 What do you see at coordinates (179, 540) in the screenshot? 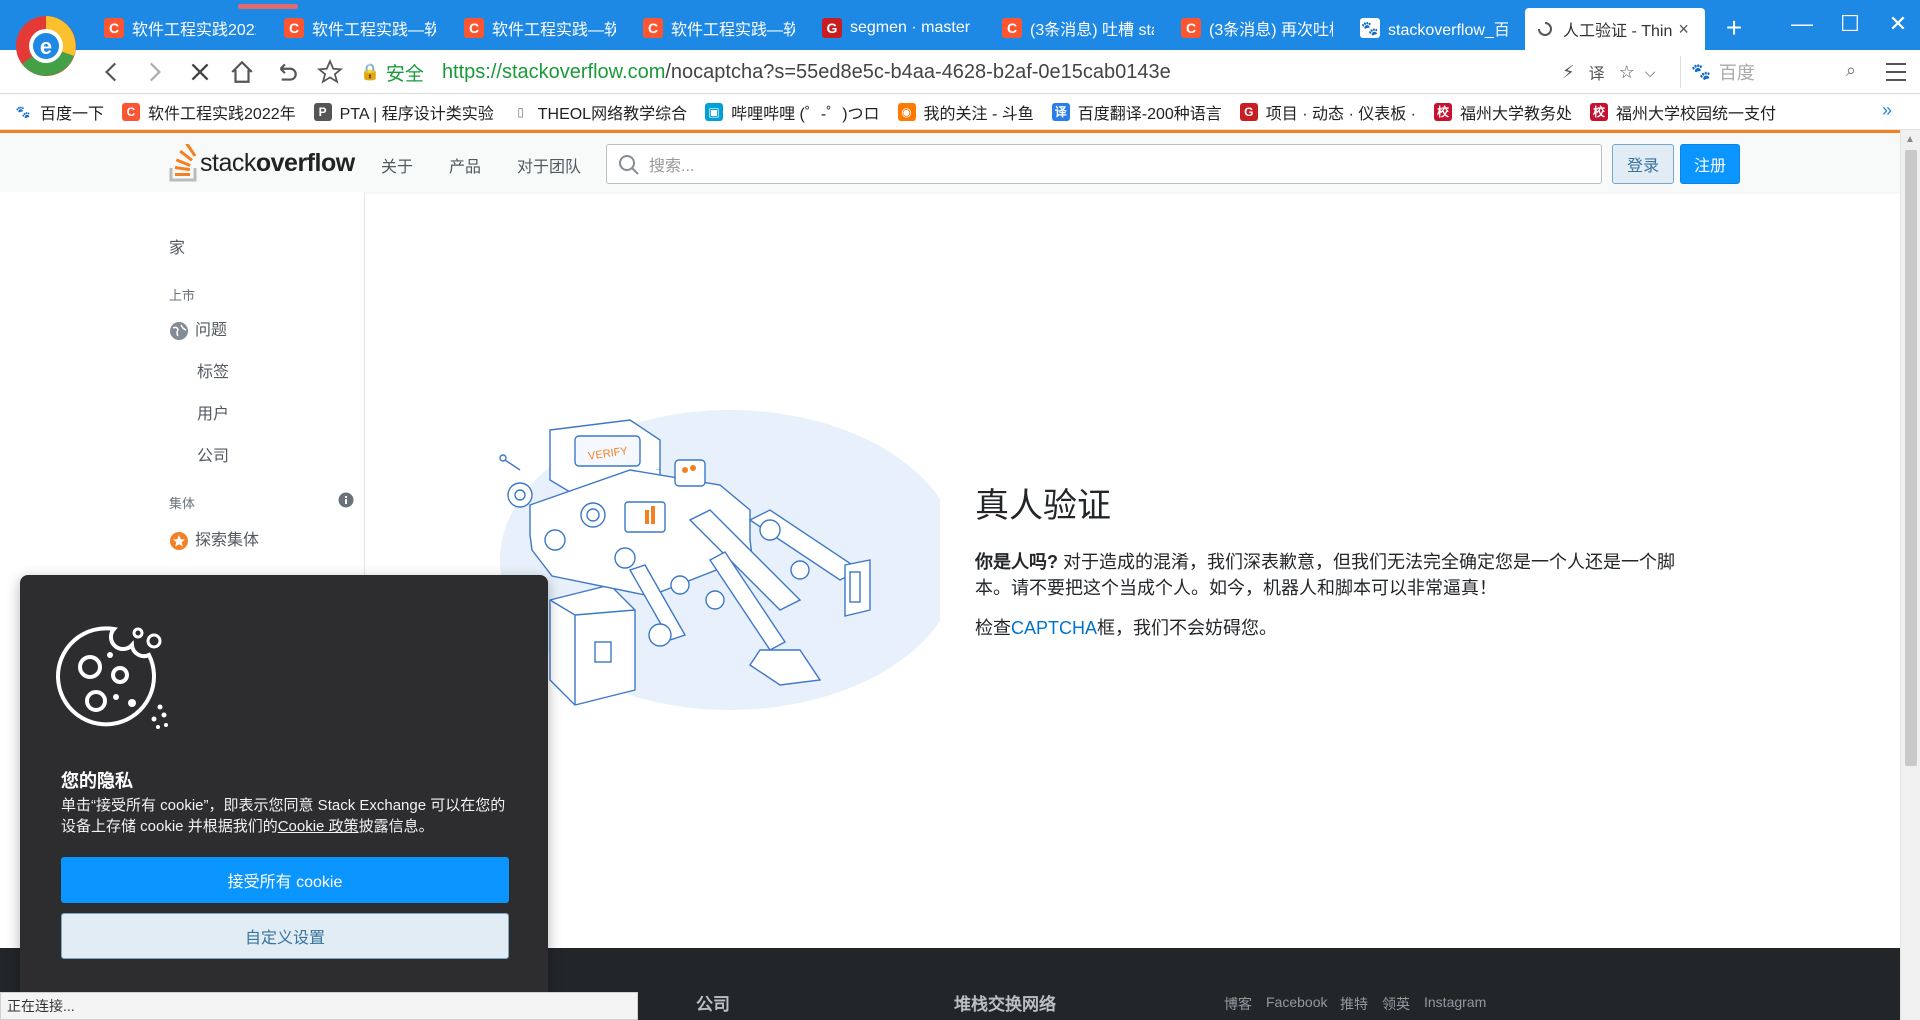
I see `collectives-icon` at bounding box center [179, 540].